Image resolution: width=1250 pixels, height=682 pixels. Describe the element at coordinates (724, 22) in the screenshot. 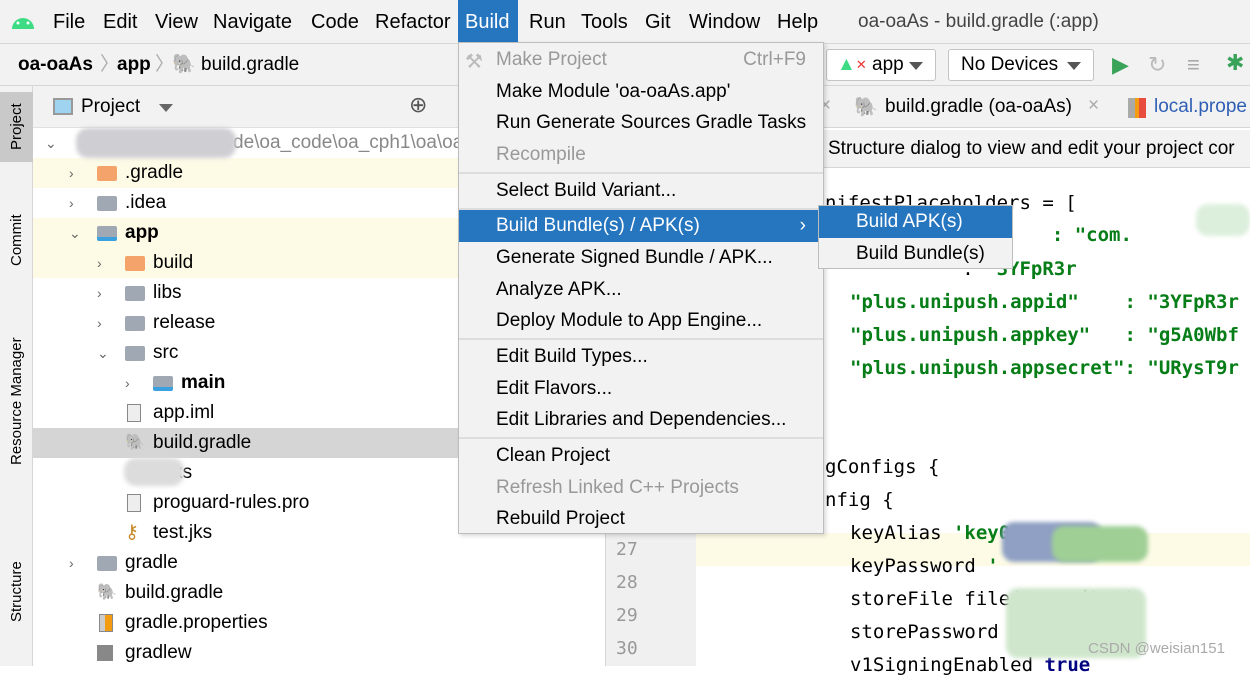

I see `menu-window: Window` at that location.